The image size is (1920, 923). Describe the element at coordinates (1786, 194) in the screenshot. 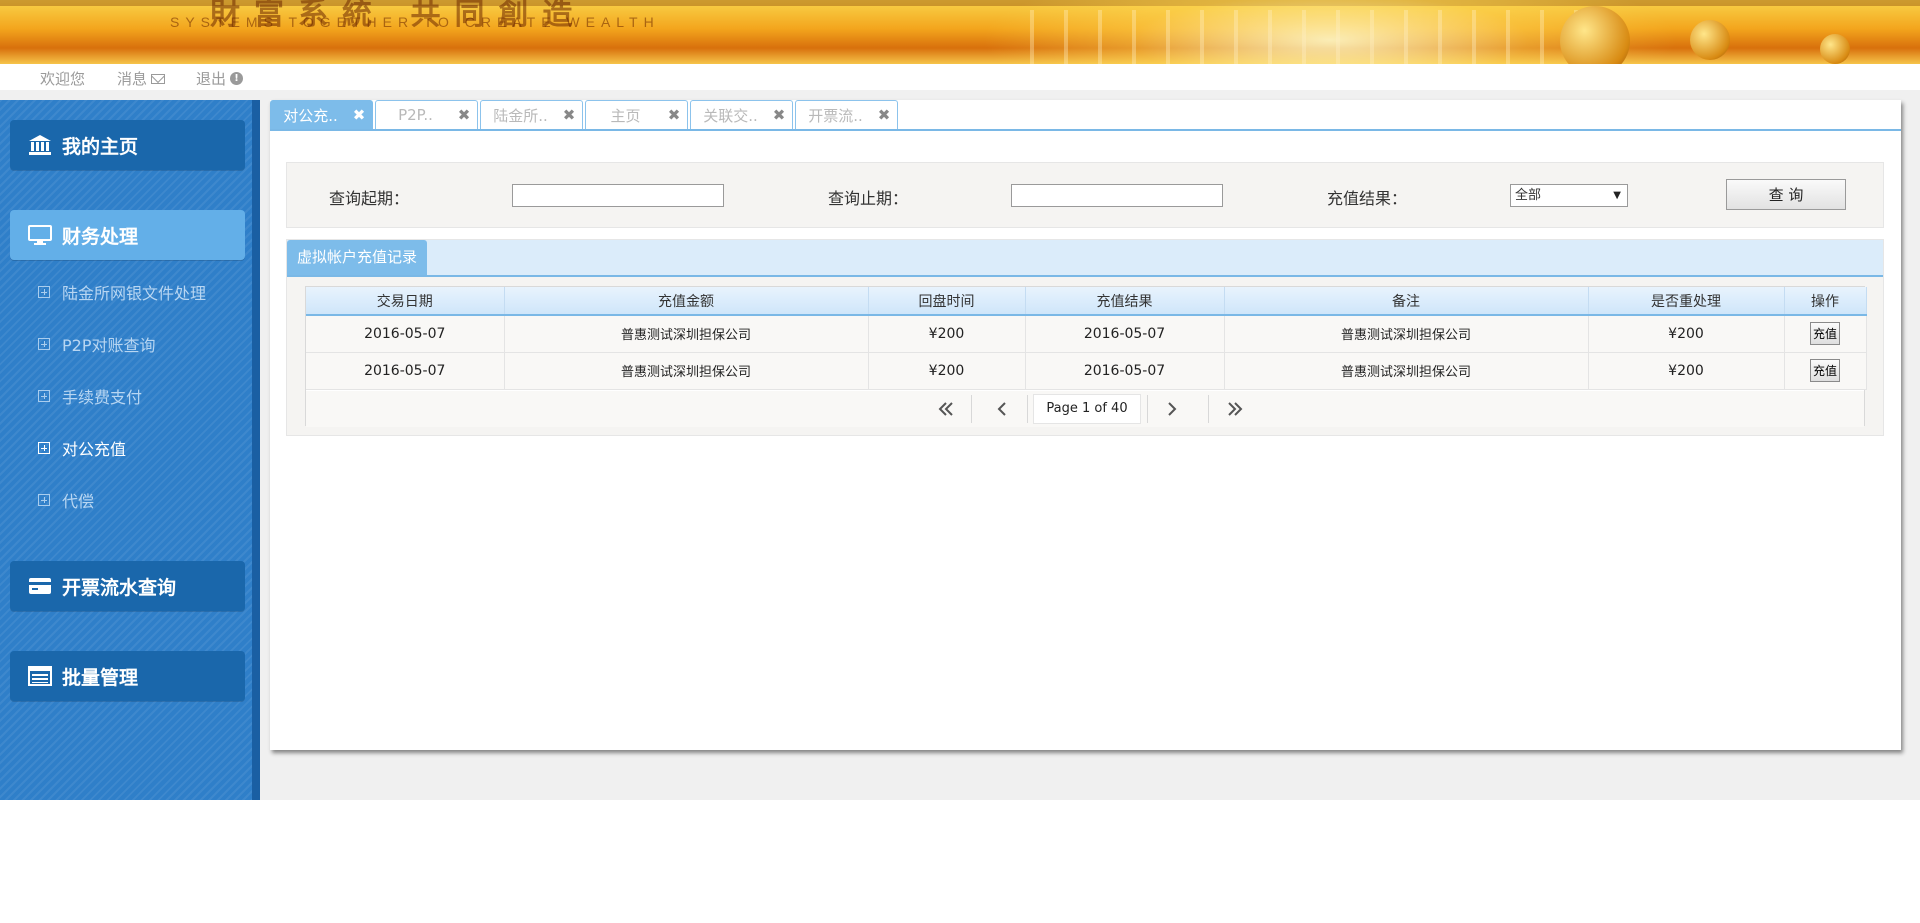

I see `search-button: 查 询` at that location.